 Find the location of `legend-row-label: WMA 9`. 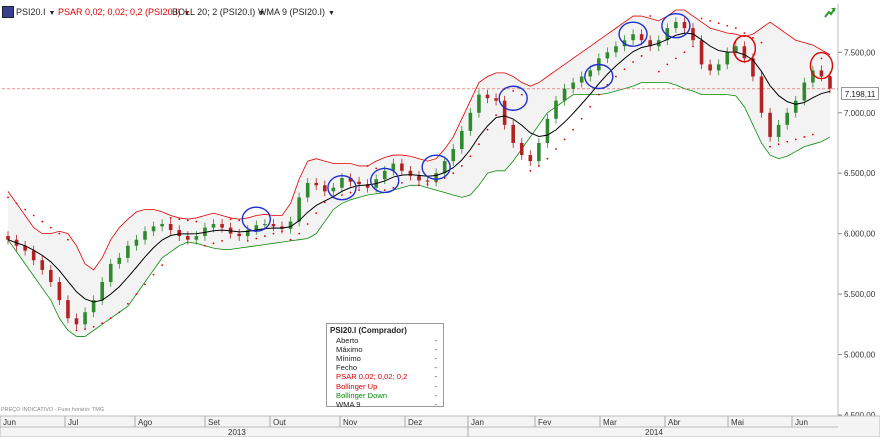

legend-row-label: WMA 9 is located at coordinates (348, 404).